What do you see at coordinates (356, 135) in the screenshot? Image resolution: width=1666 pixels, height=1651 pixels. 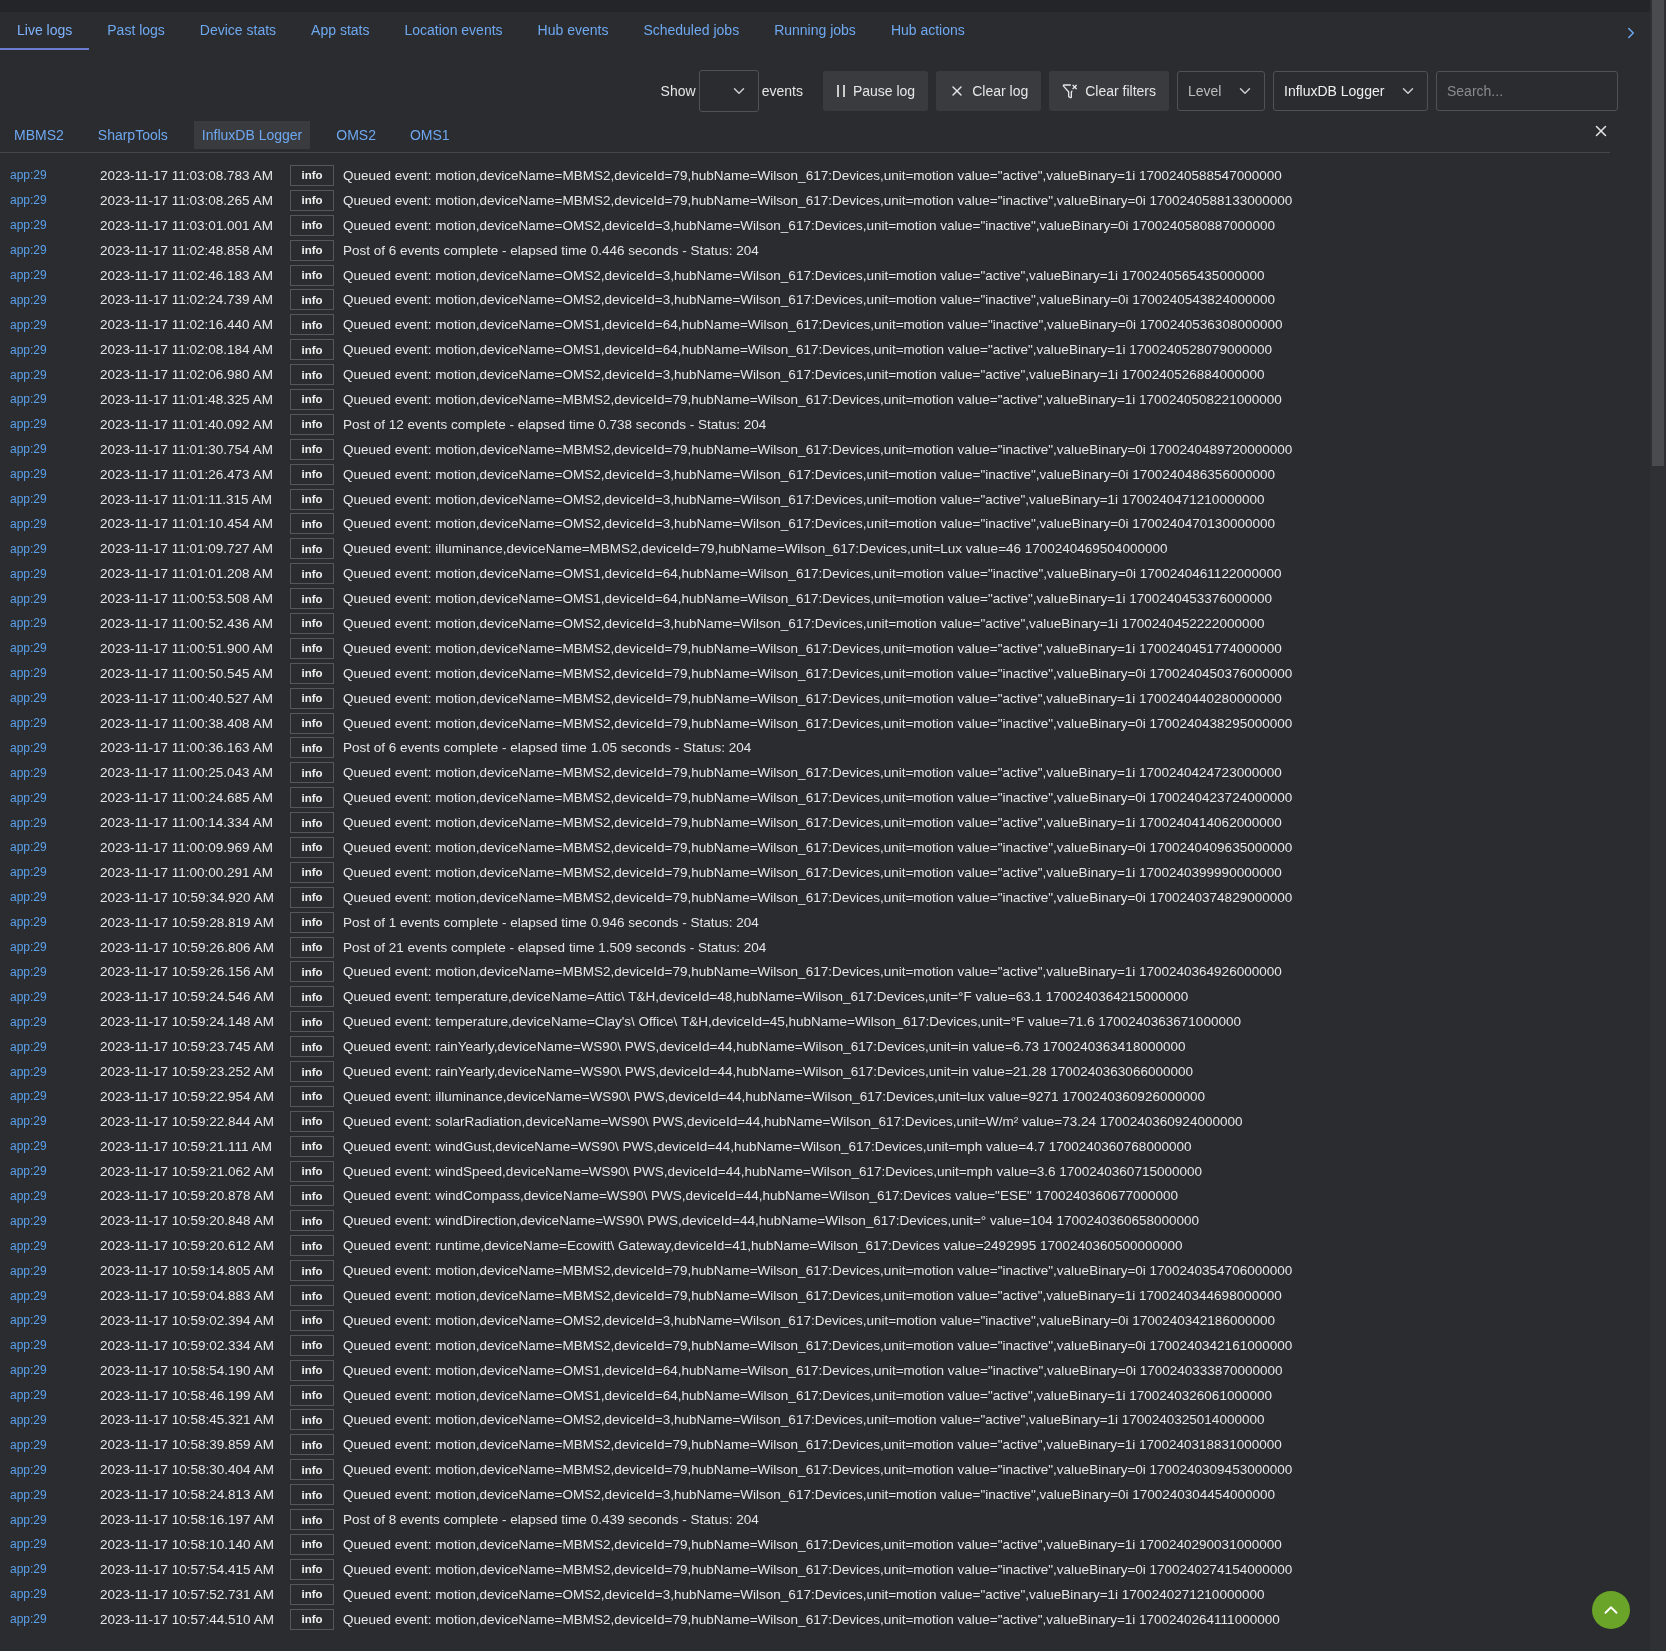 I see `source-tab: OMS2` at bounding box center [356, 135].